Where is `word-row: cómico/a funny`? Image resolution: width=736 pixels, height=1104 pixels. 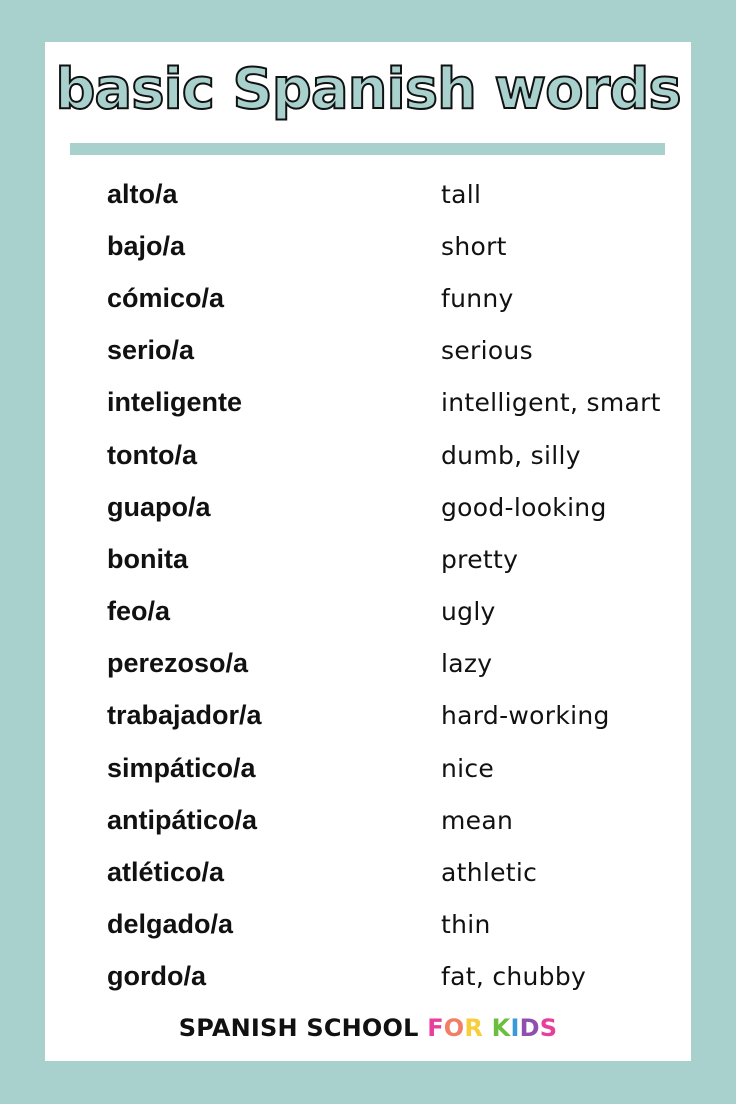 word-row: cómico/a funny is located at coordinates (399, 298).